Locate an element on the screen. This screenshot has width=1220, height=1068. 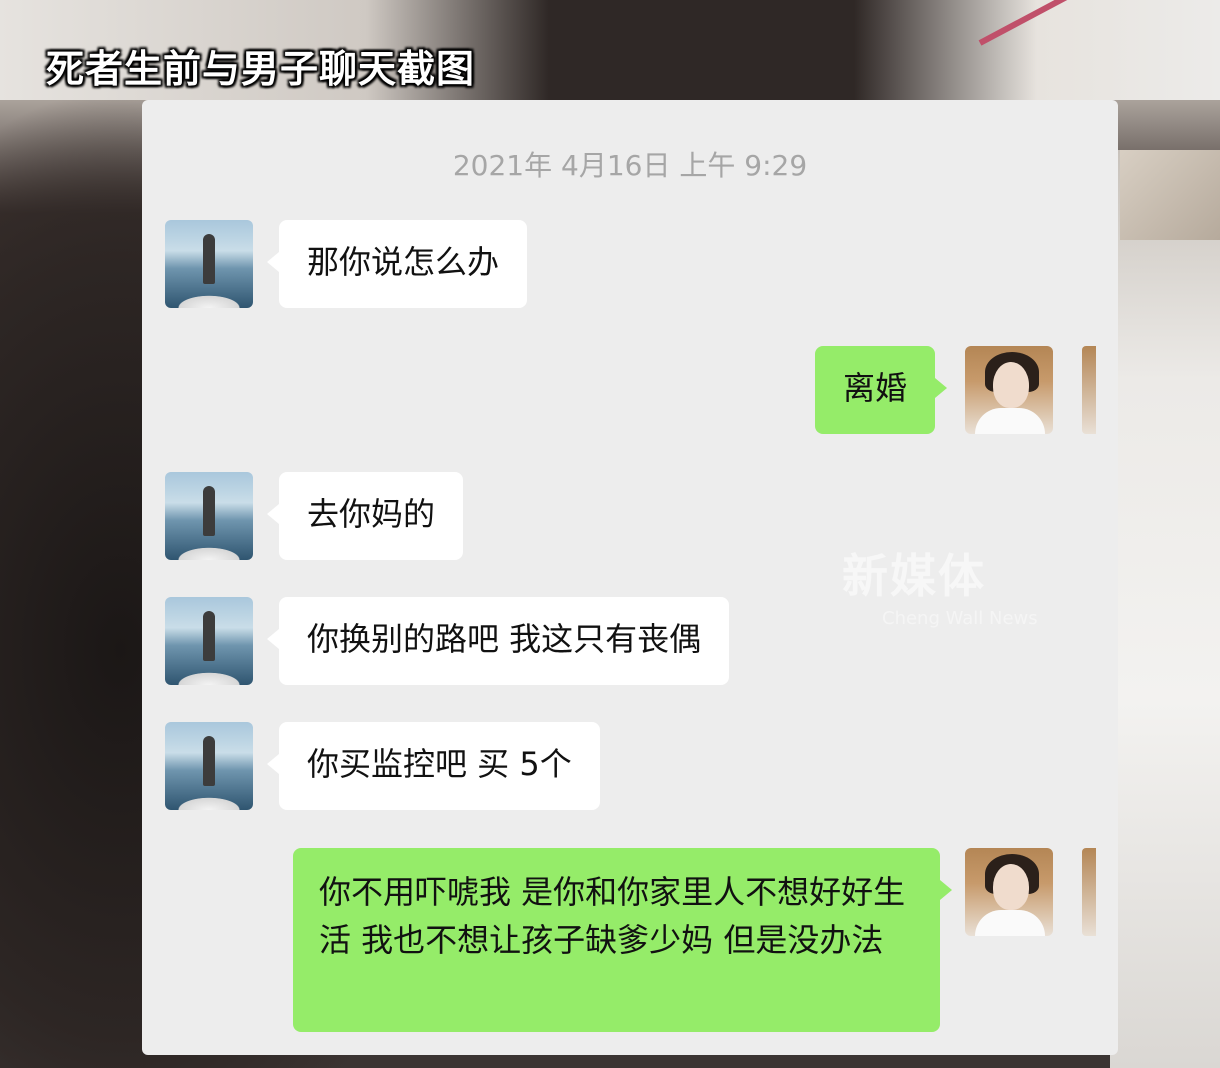
background-right-area is located at coordinates (1165, 609).